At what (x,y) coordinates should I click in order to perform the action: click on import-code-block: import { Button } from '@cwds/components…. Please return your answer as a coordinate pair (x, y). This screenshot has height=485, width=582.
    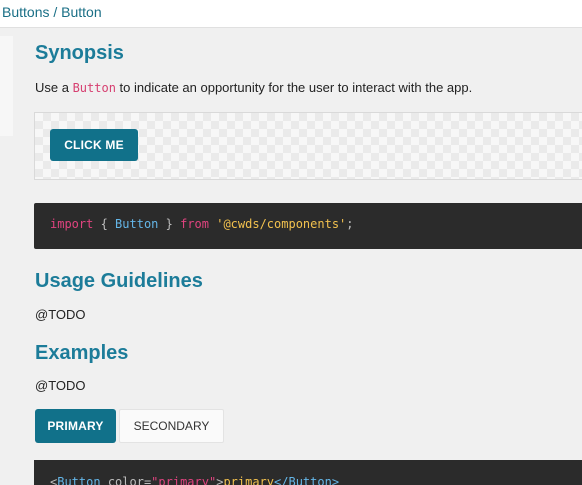
    Looking at the image, I should click on (308, 226).